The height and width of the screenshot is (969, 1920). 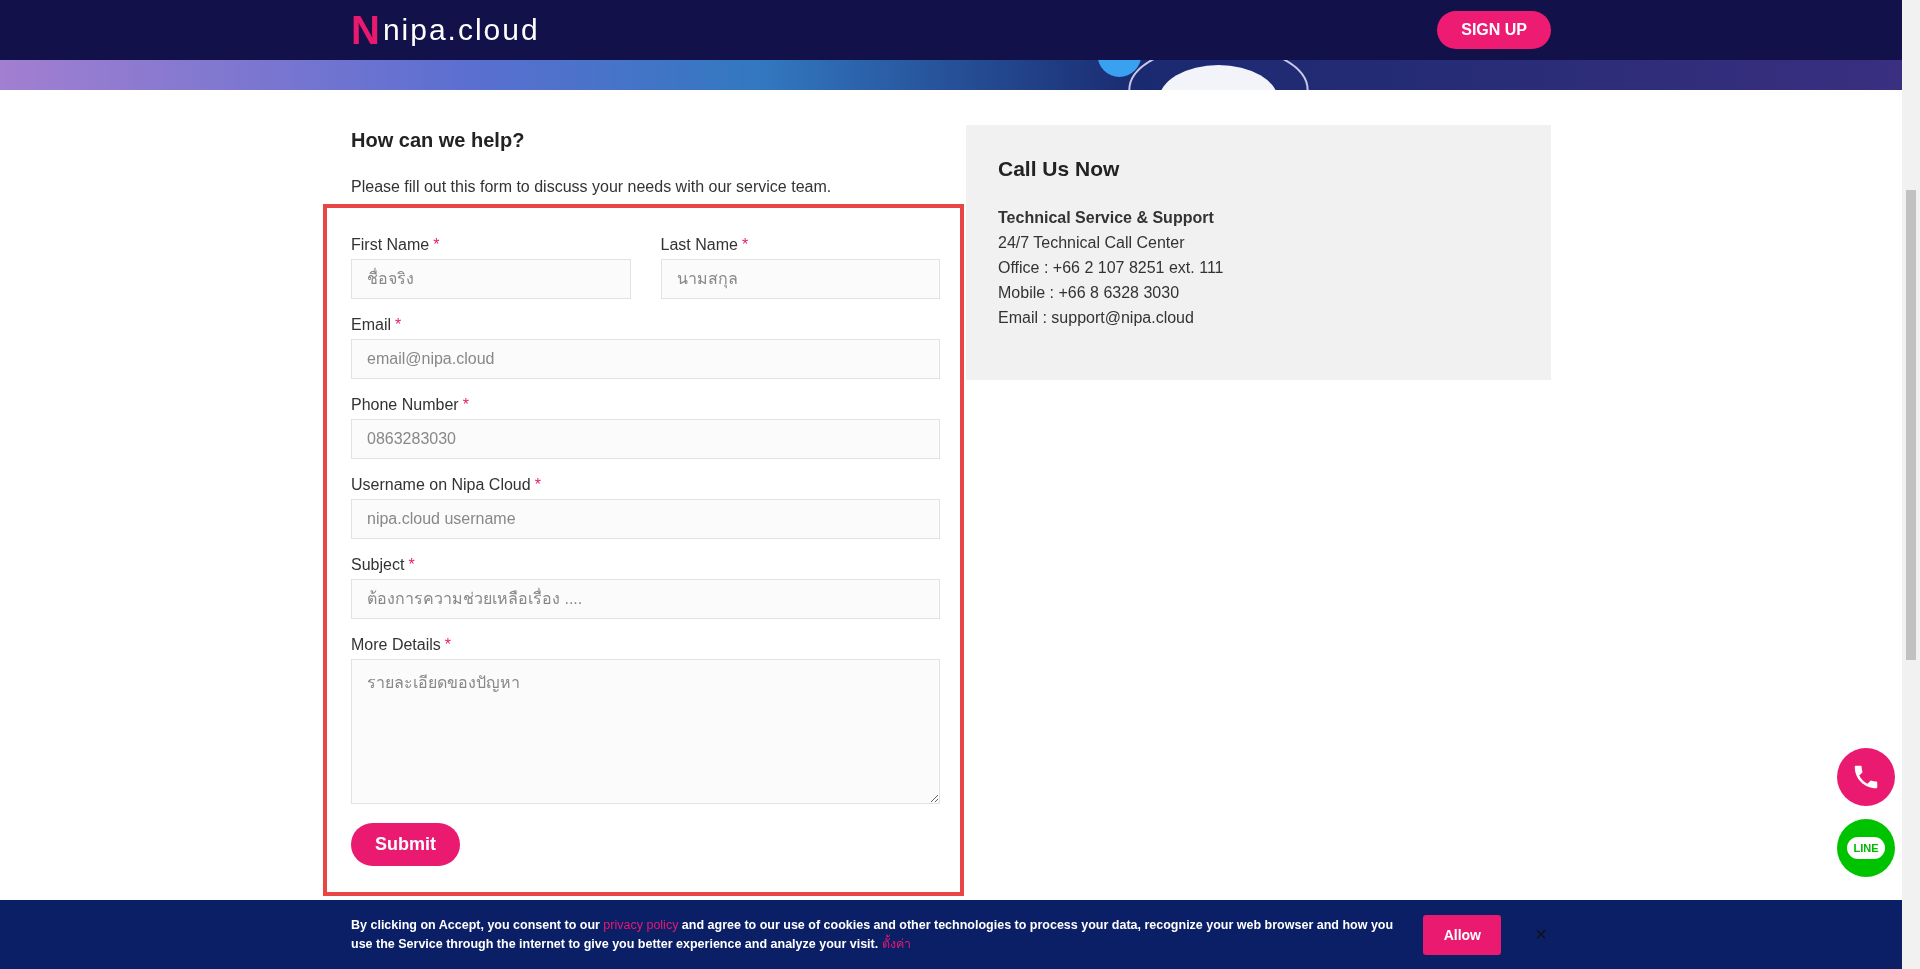 What do you see at coordinates (699, 244) in the screenshot?
I see `field-label: Last Name` at bounding box center [699, 244].